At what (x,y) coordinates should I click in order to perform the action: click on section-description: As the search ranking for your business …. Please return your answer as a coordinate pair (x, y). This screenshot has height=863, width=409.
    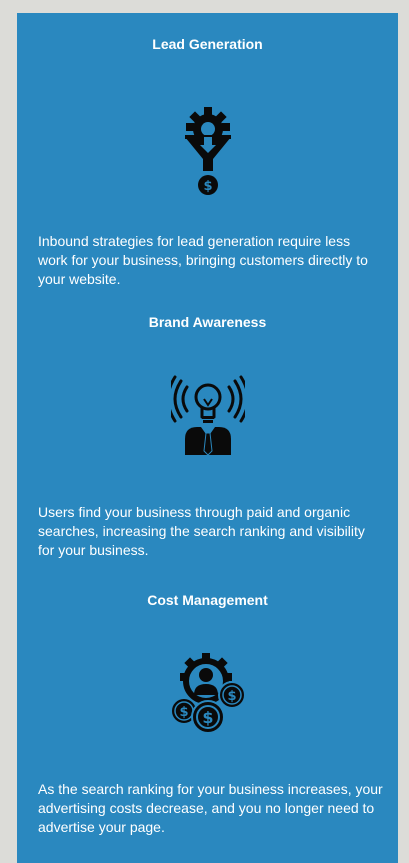
    Looking at the image, I should click on (210, 808).